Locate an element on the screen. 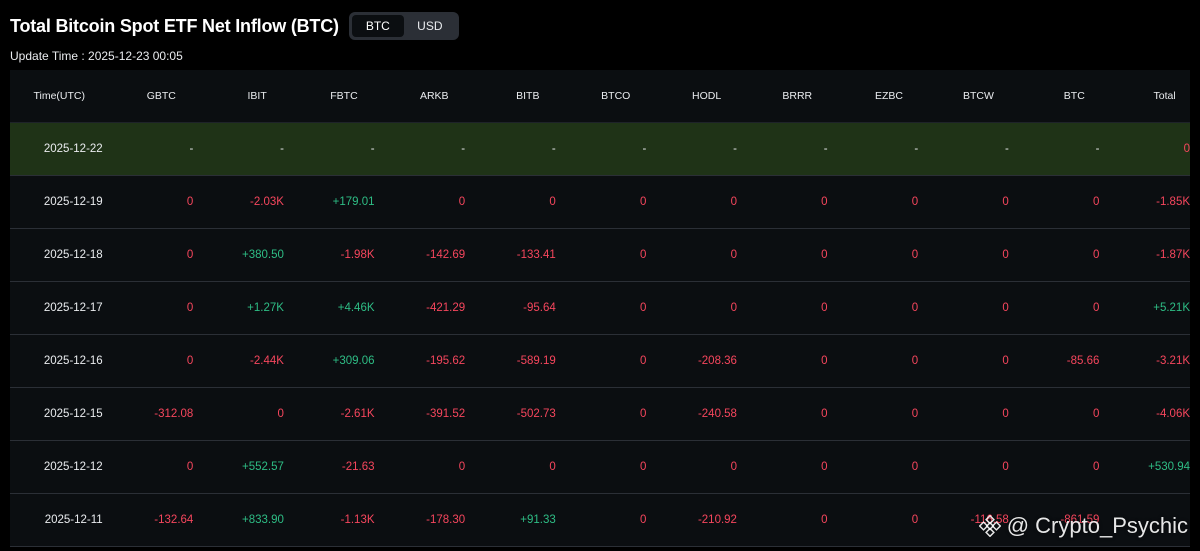  currency-toggle: BTC USD is located at coordinates (403, 26).